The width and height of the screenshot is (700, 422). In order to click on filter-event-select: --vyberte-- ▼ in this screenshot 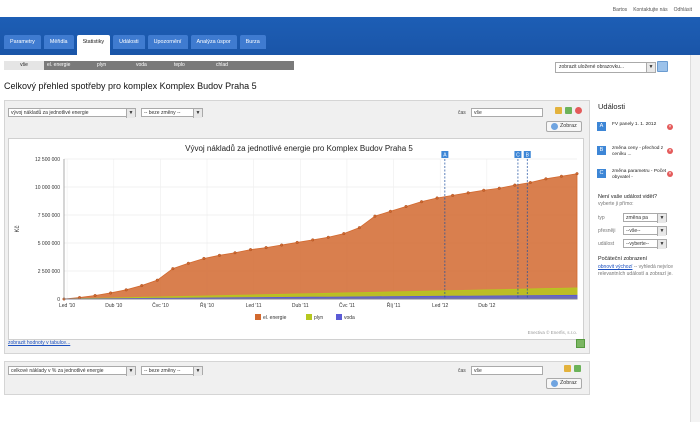, I will do `click(645, 244)`.